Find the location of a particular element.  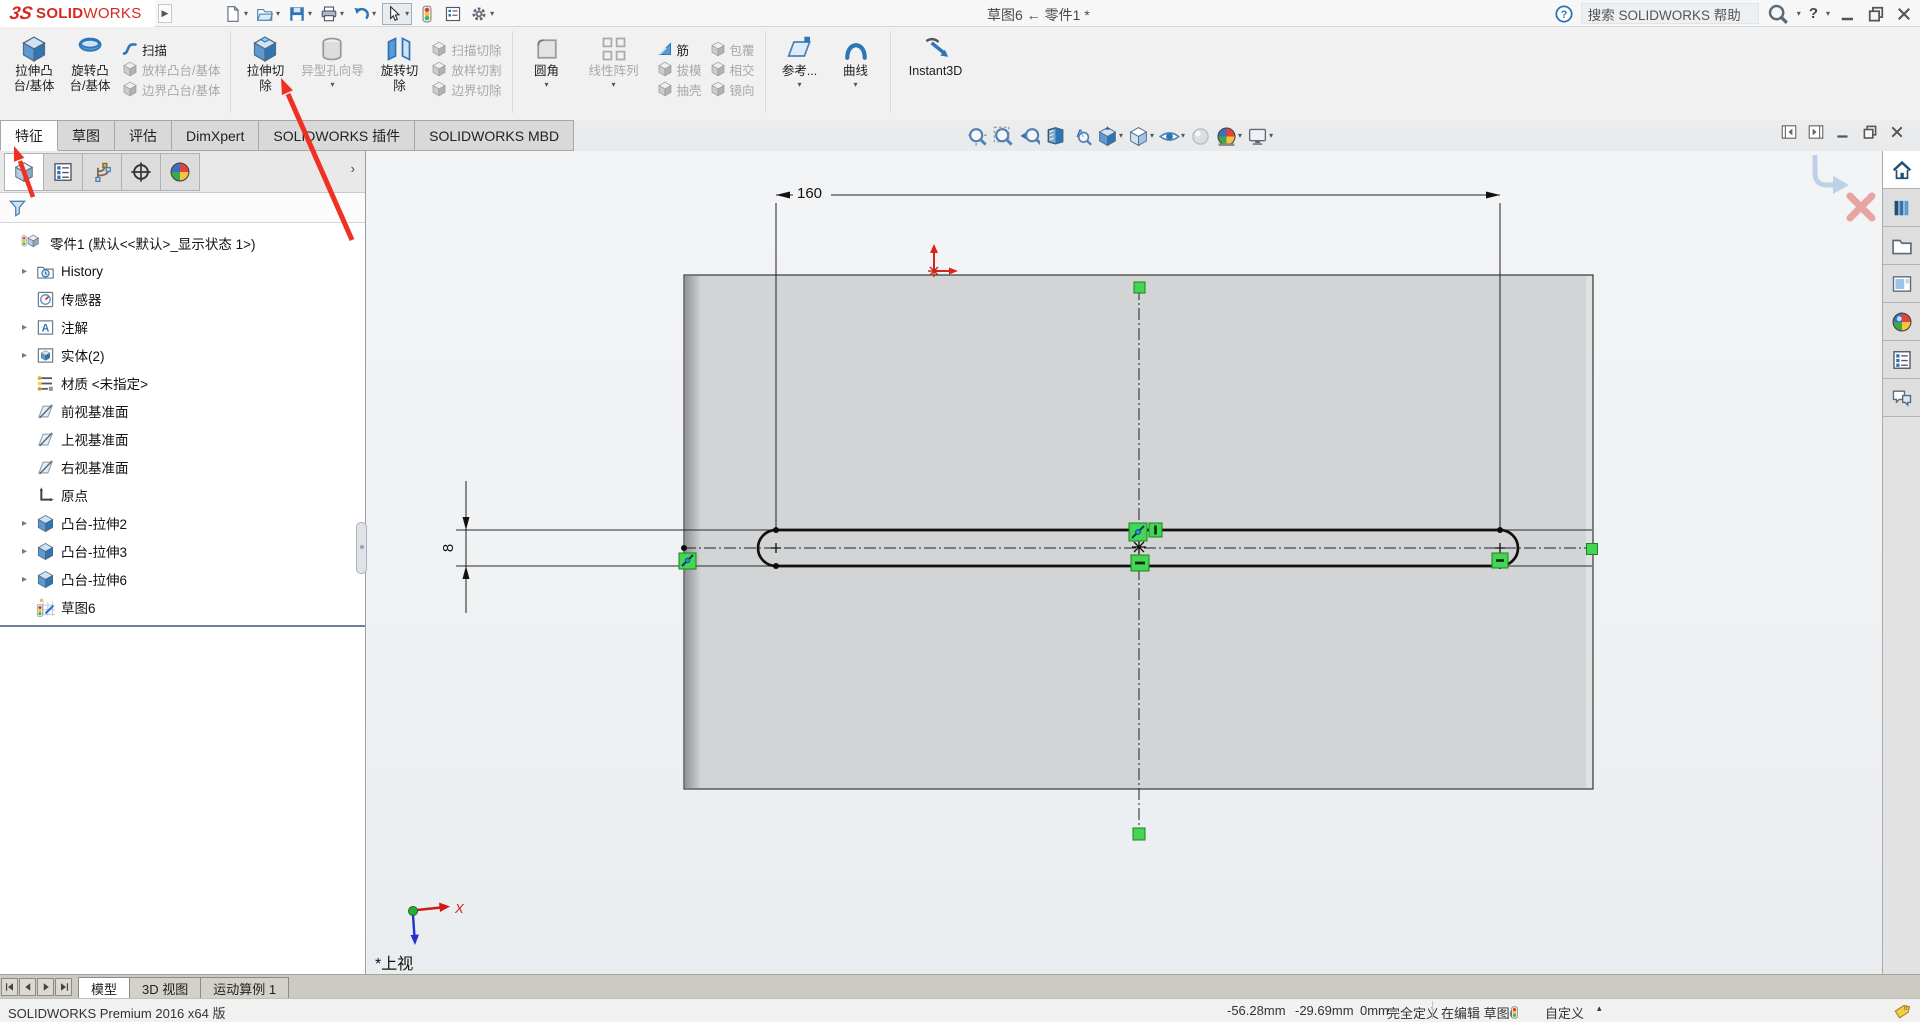

search-icon is located at coordinates (1778, 14).